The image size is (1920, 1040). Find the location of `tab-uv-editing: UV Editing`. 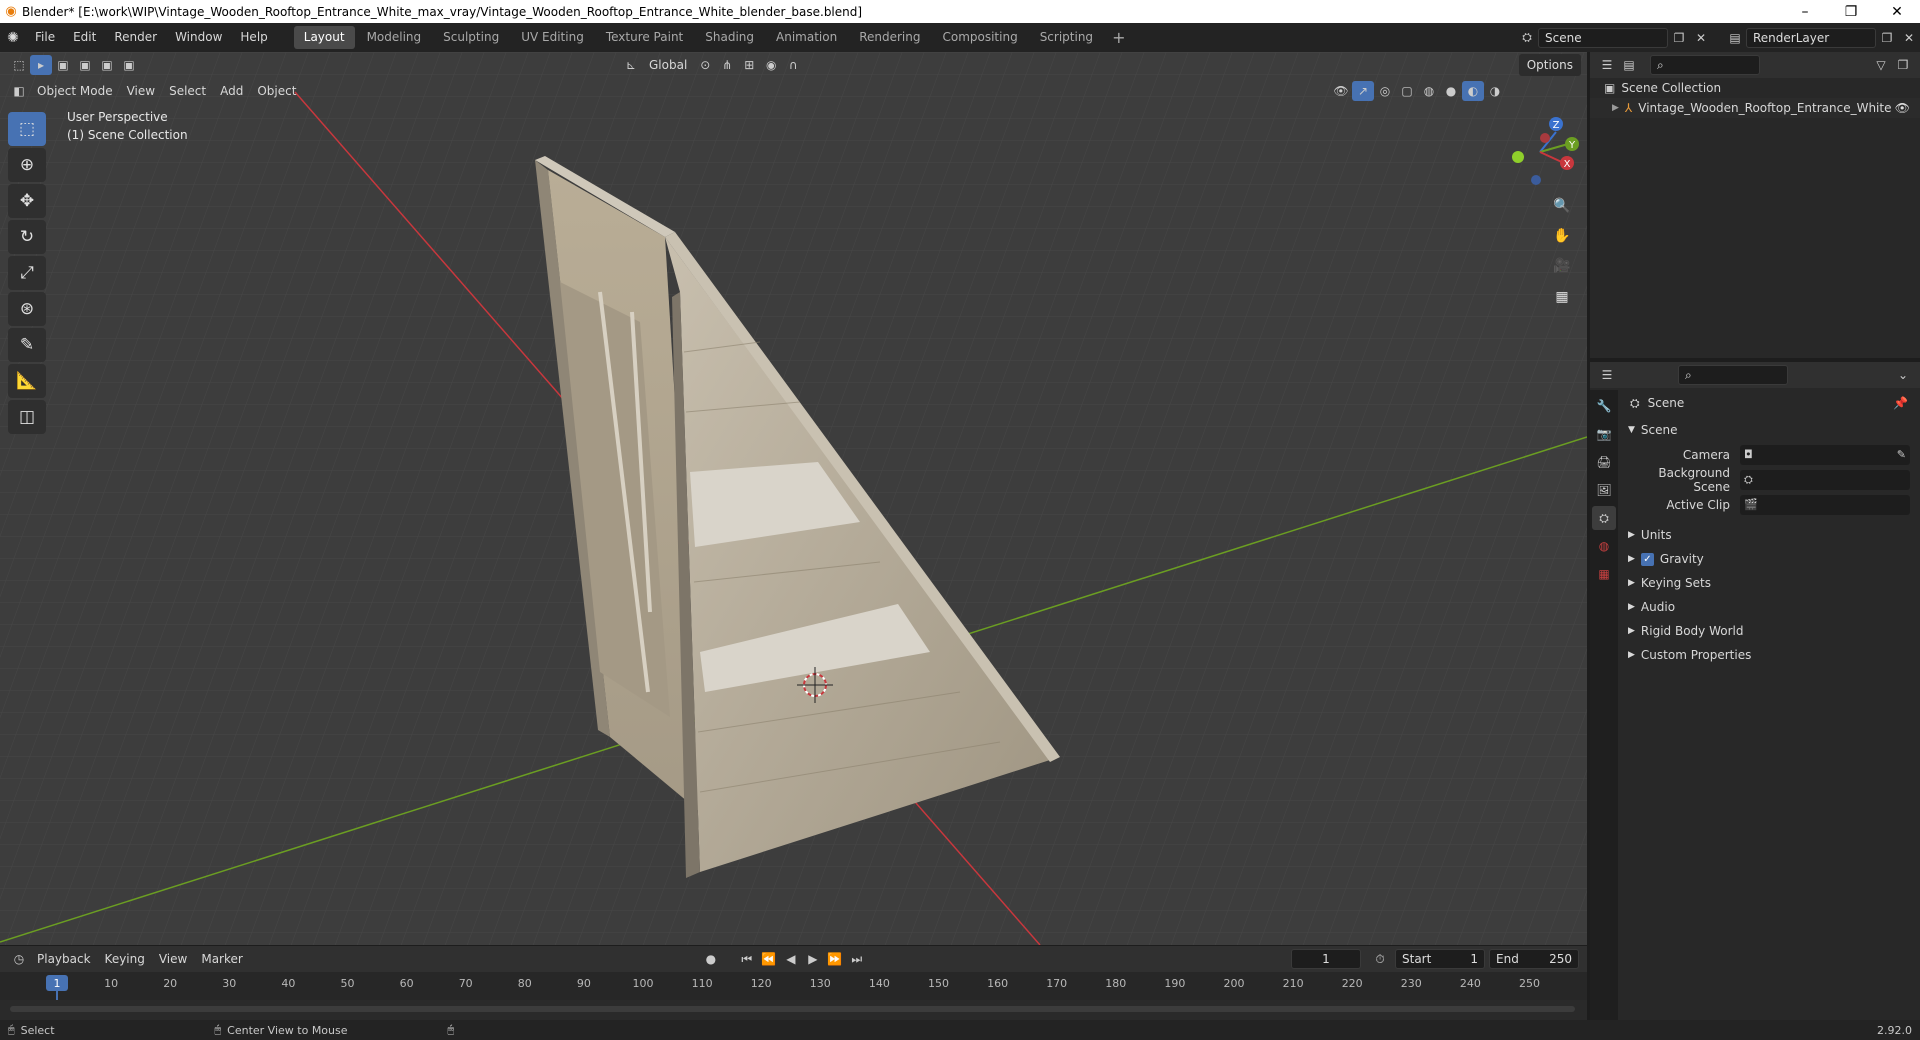

tab-uv-editing: UV Editing is located at coordinates (552, 37).